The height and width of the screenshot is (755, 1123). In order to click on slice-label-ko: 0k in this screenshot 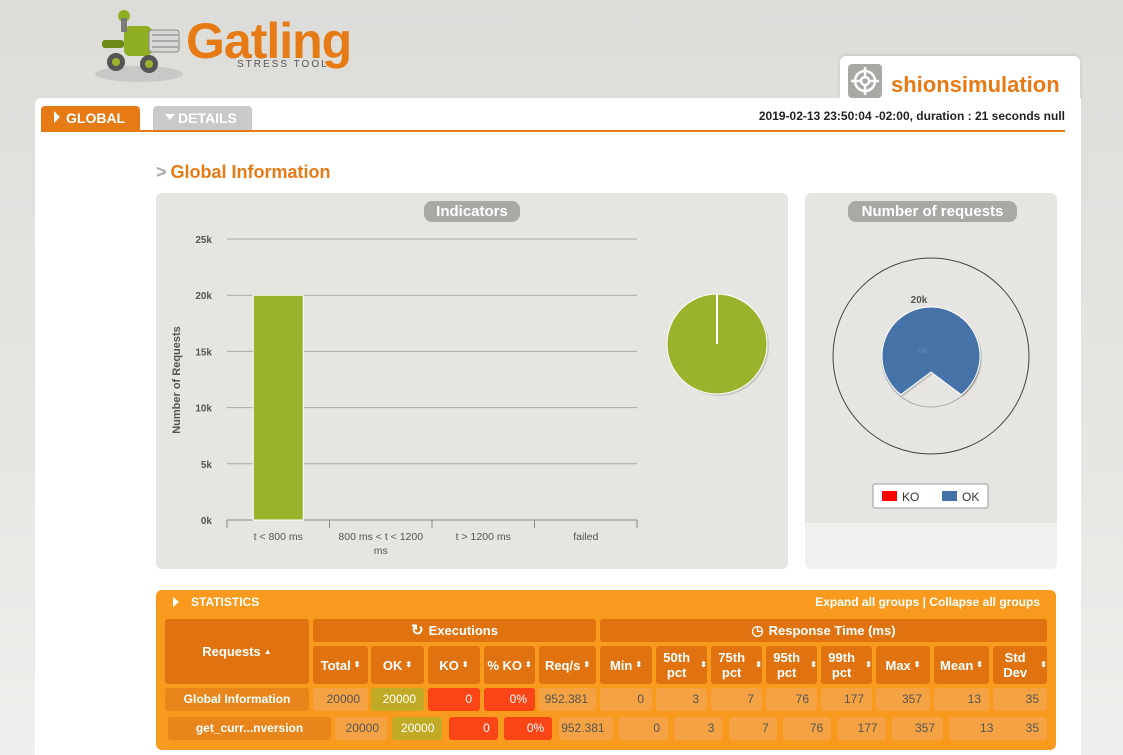, I will do `click(923, 350)`.